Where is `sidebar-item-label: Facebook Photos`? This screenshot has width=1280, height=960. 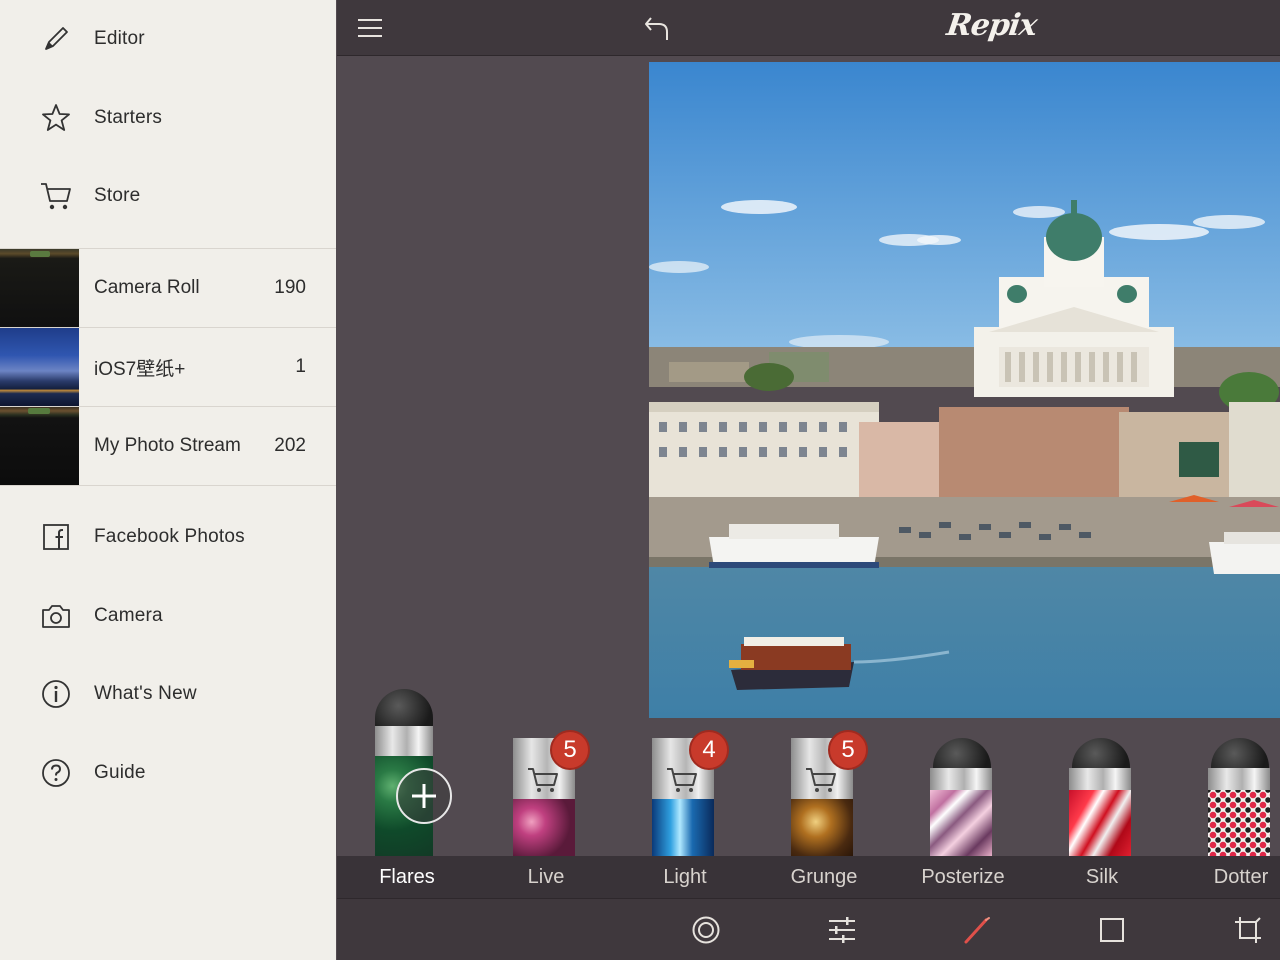 sidebar-item-label: Facebook Photos is located at coordinates (169, 536).